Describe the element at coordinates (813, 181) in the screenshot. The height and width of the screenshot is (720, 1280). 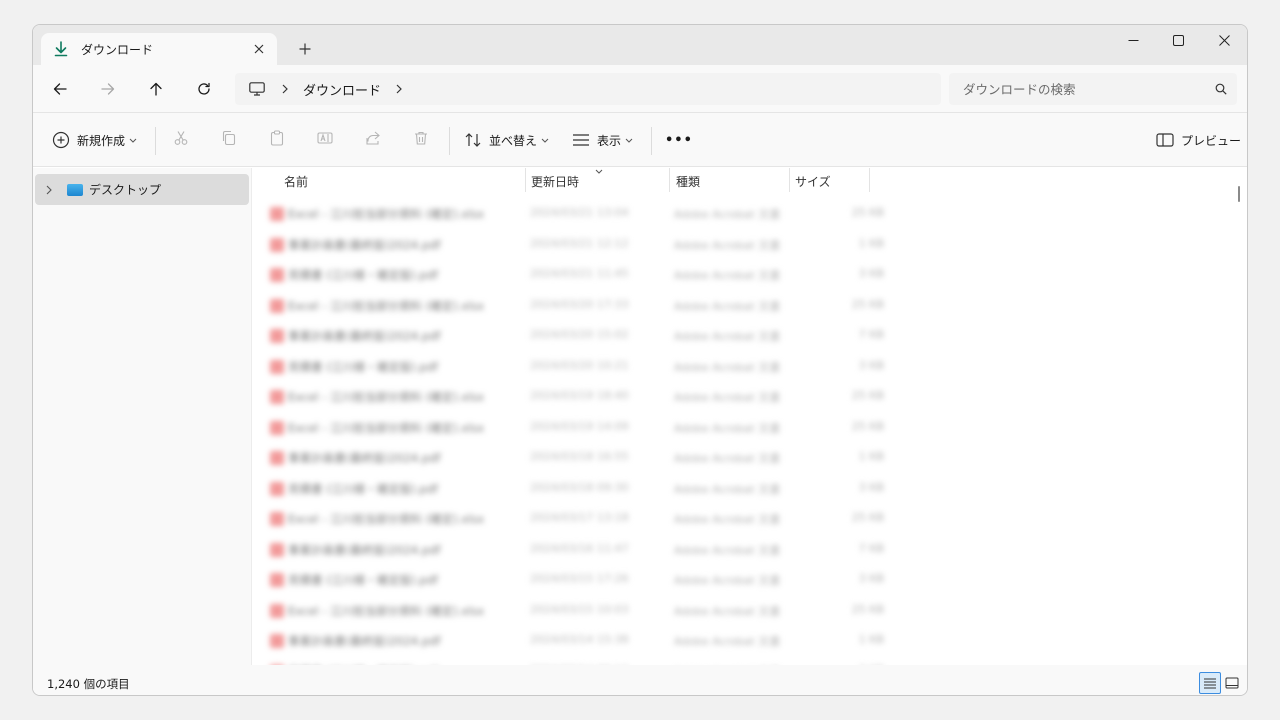
I see `column-header-size: サイズ` at that location.